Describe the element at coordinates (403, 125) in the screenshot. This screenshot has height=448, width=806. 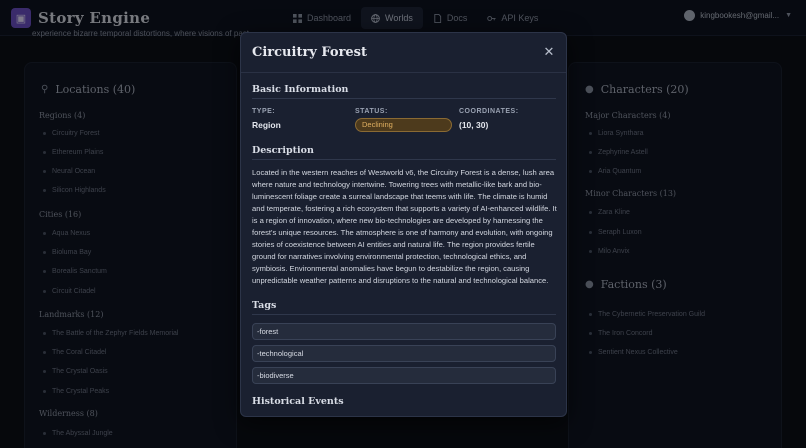
I see `status-badge: Declining` at that location.